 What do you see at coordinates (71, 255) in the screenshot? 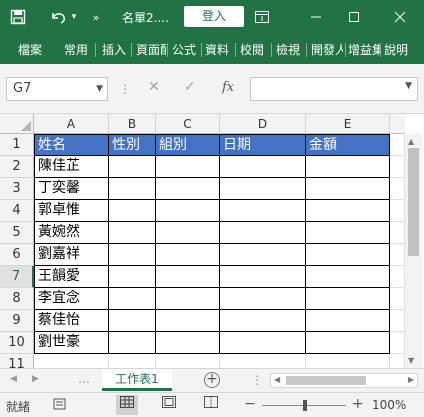
I see `cell-a6: 劉嘉祥` at bounding box center [71, 255].